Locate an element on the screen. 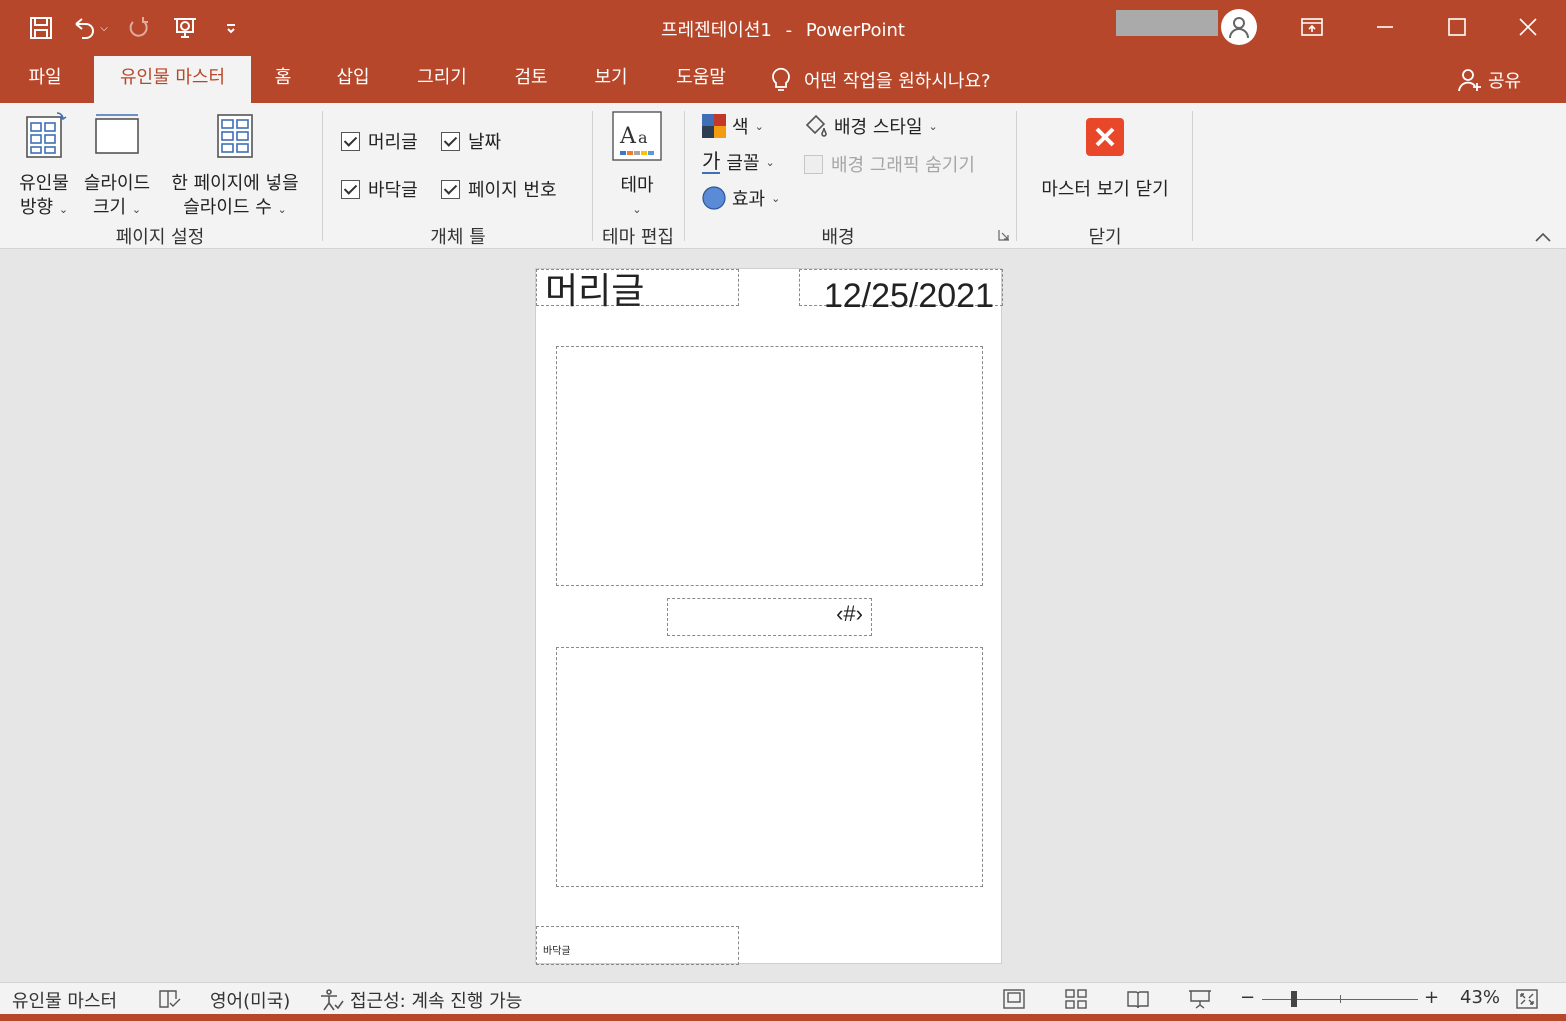  checkbox-unchecked is located at coordinates (813, 164).